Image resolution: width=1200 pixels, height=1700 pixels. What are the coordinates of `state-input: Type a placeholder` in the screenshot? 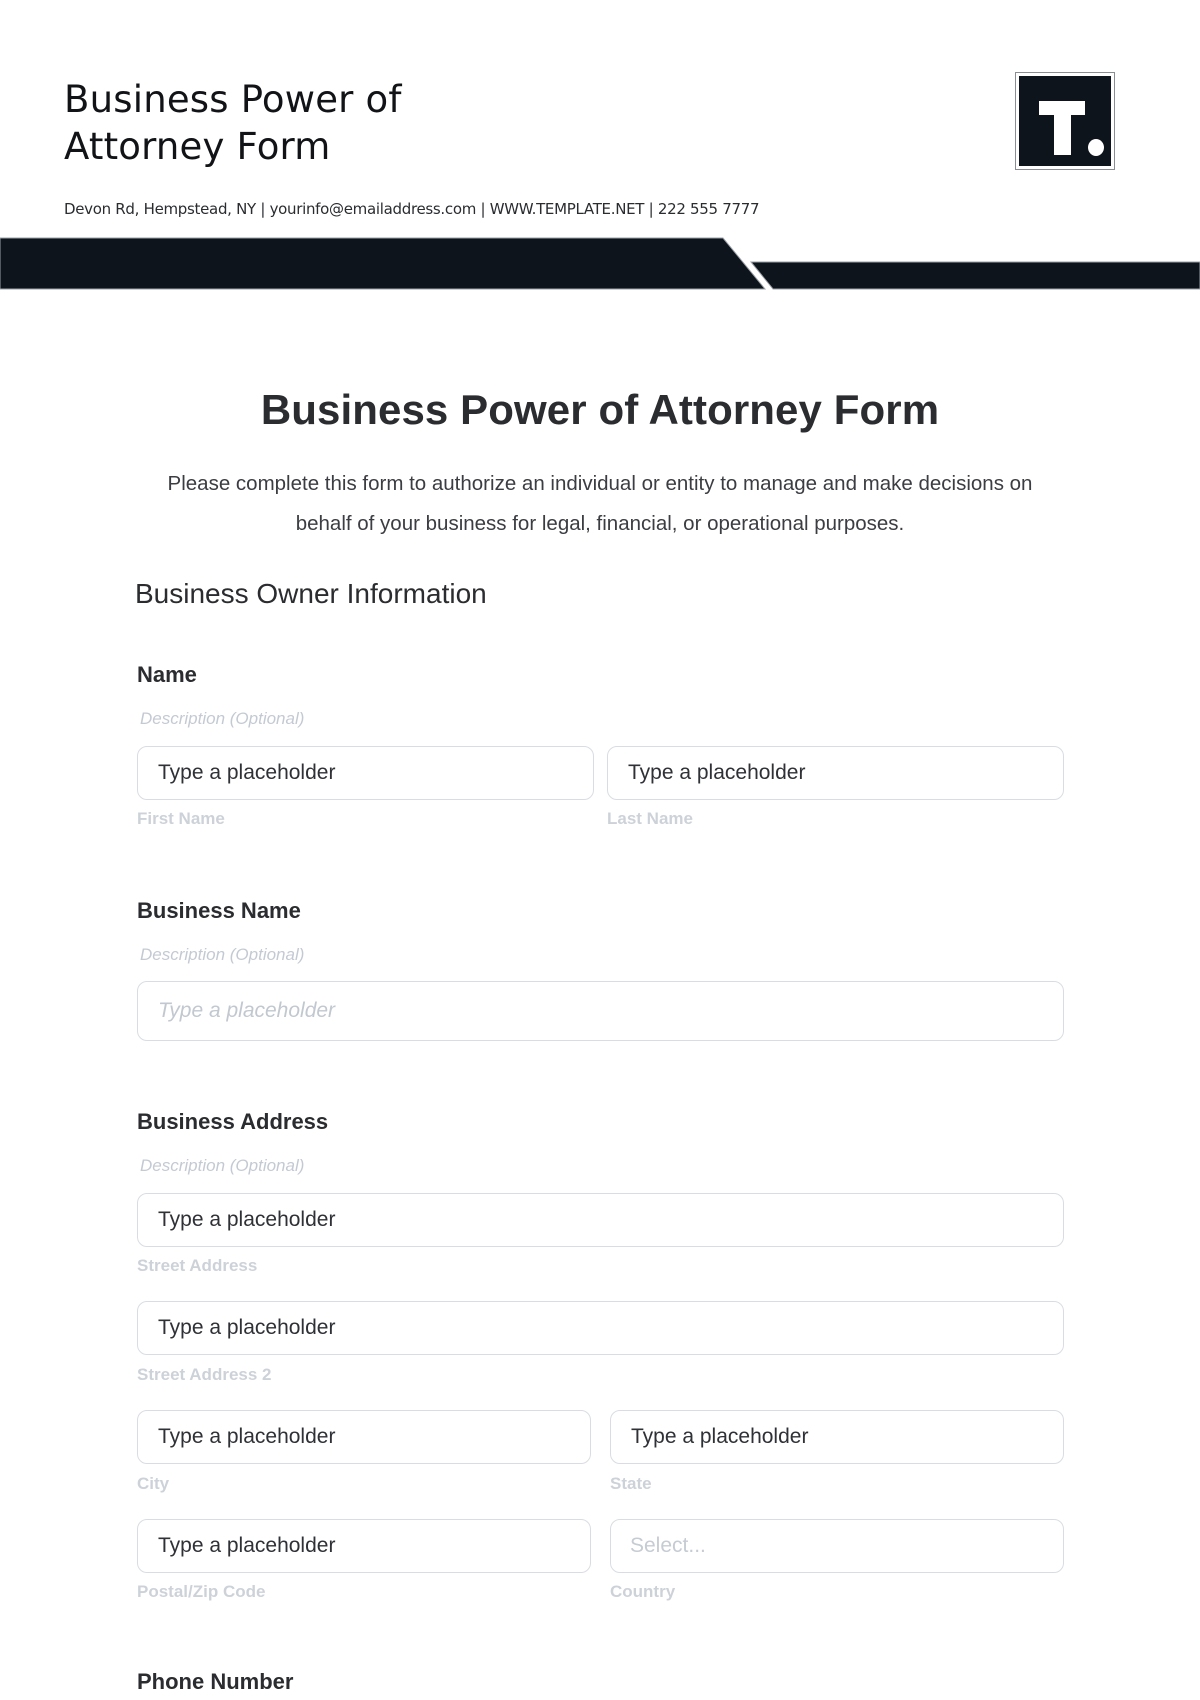 It's located at (837, 1437).